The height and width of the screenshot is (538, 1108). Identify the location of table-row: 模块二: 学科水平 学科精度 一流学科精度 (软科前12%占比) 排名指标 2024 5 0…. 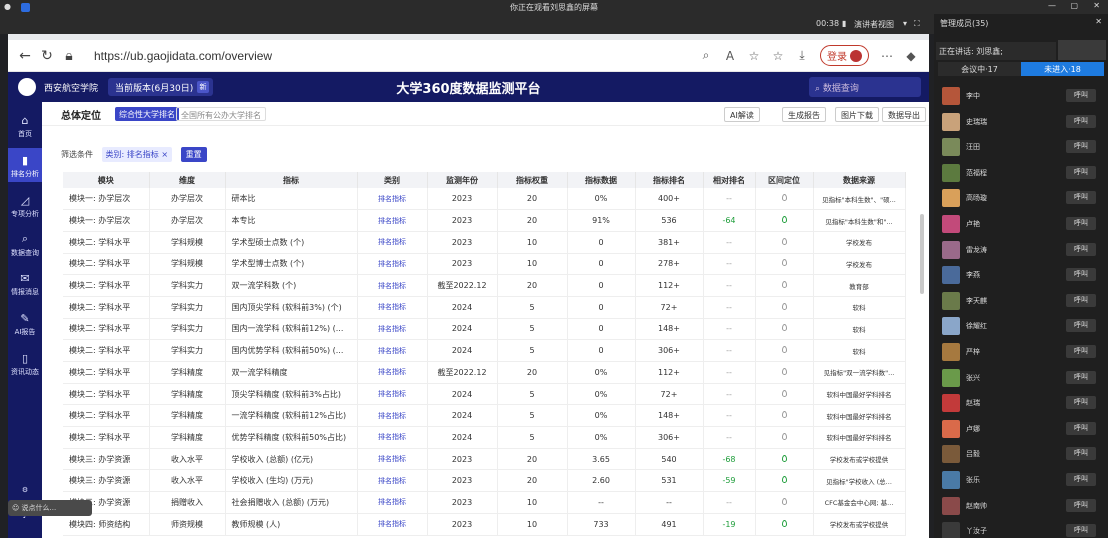
(484, 416).